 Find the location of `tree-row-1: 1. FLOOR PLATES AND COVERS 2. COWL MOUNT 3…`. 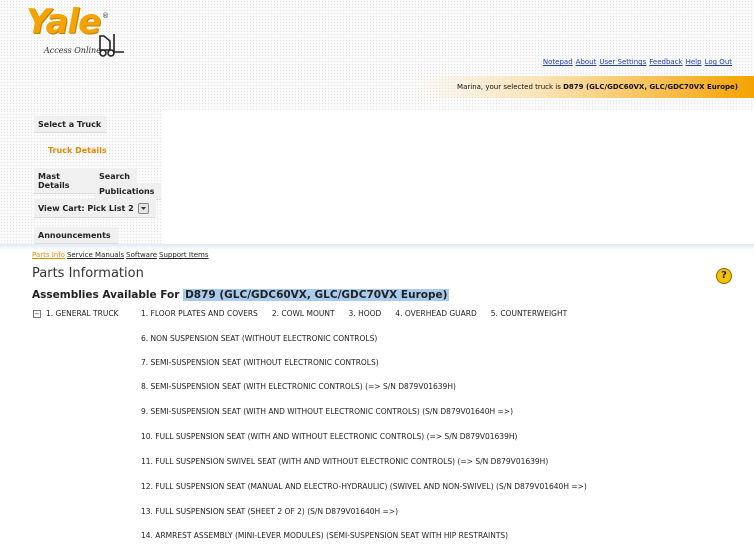

tree-row-1: 1. FLOOR PLATES AND COVERS 2. COWL MOUNT 3… is located at coordinates (361, 313).